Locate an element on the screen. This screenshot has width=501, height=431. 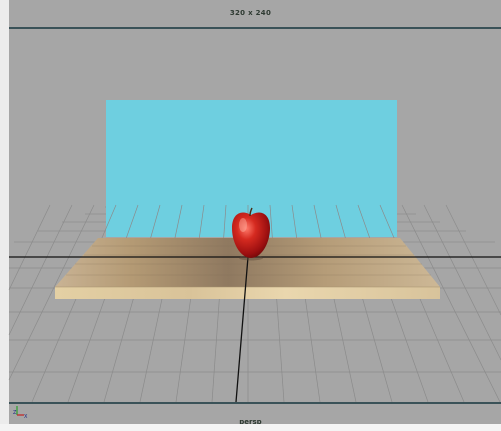
axis-indicator-icon: Z X is located at coordinates (20, 412).